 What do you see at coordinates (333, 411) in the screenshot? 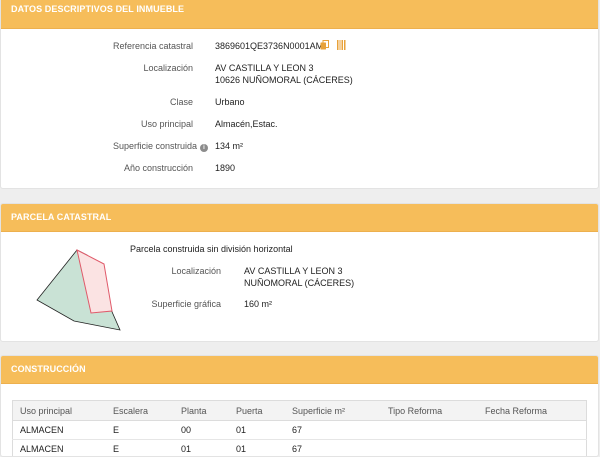
I see `col-superficie: Superficie m²` at bounding box center [333, 411].